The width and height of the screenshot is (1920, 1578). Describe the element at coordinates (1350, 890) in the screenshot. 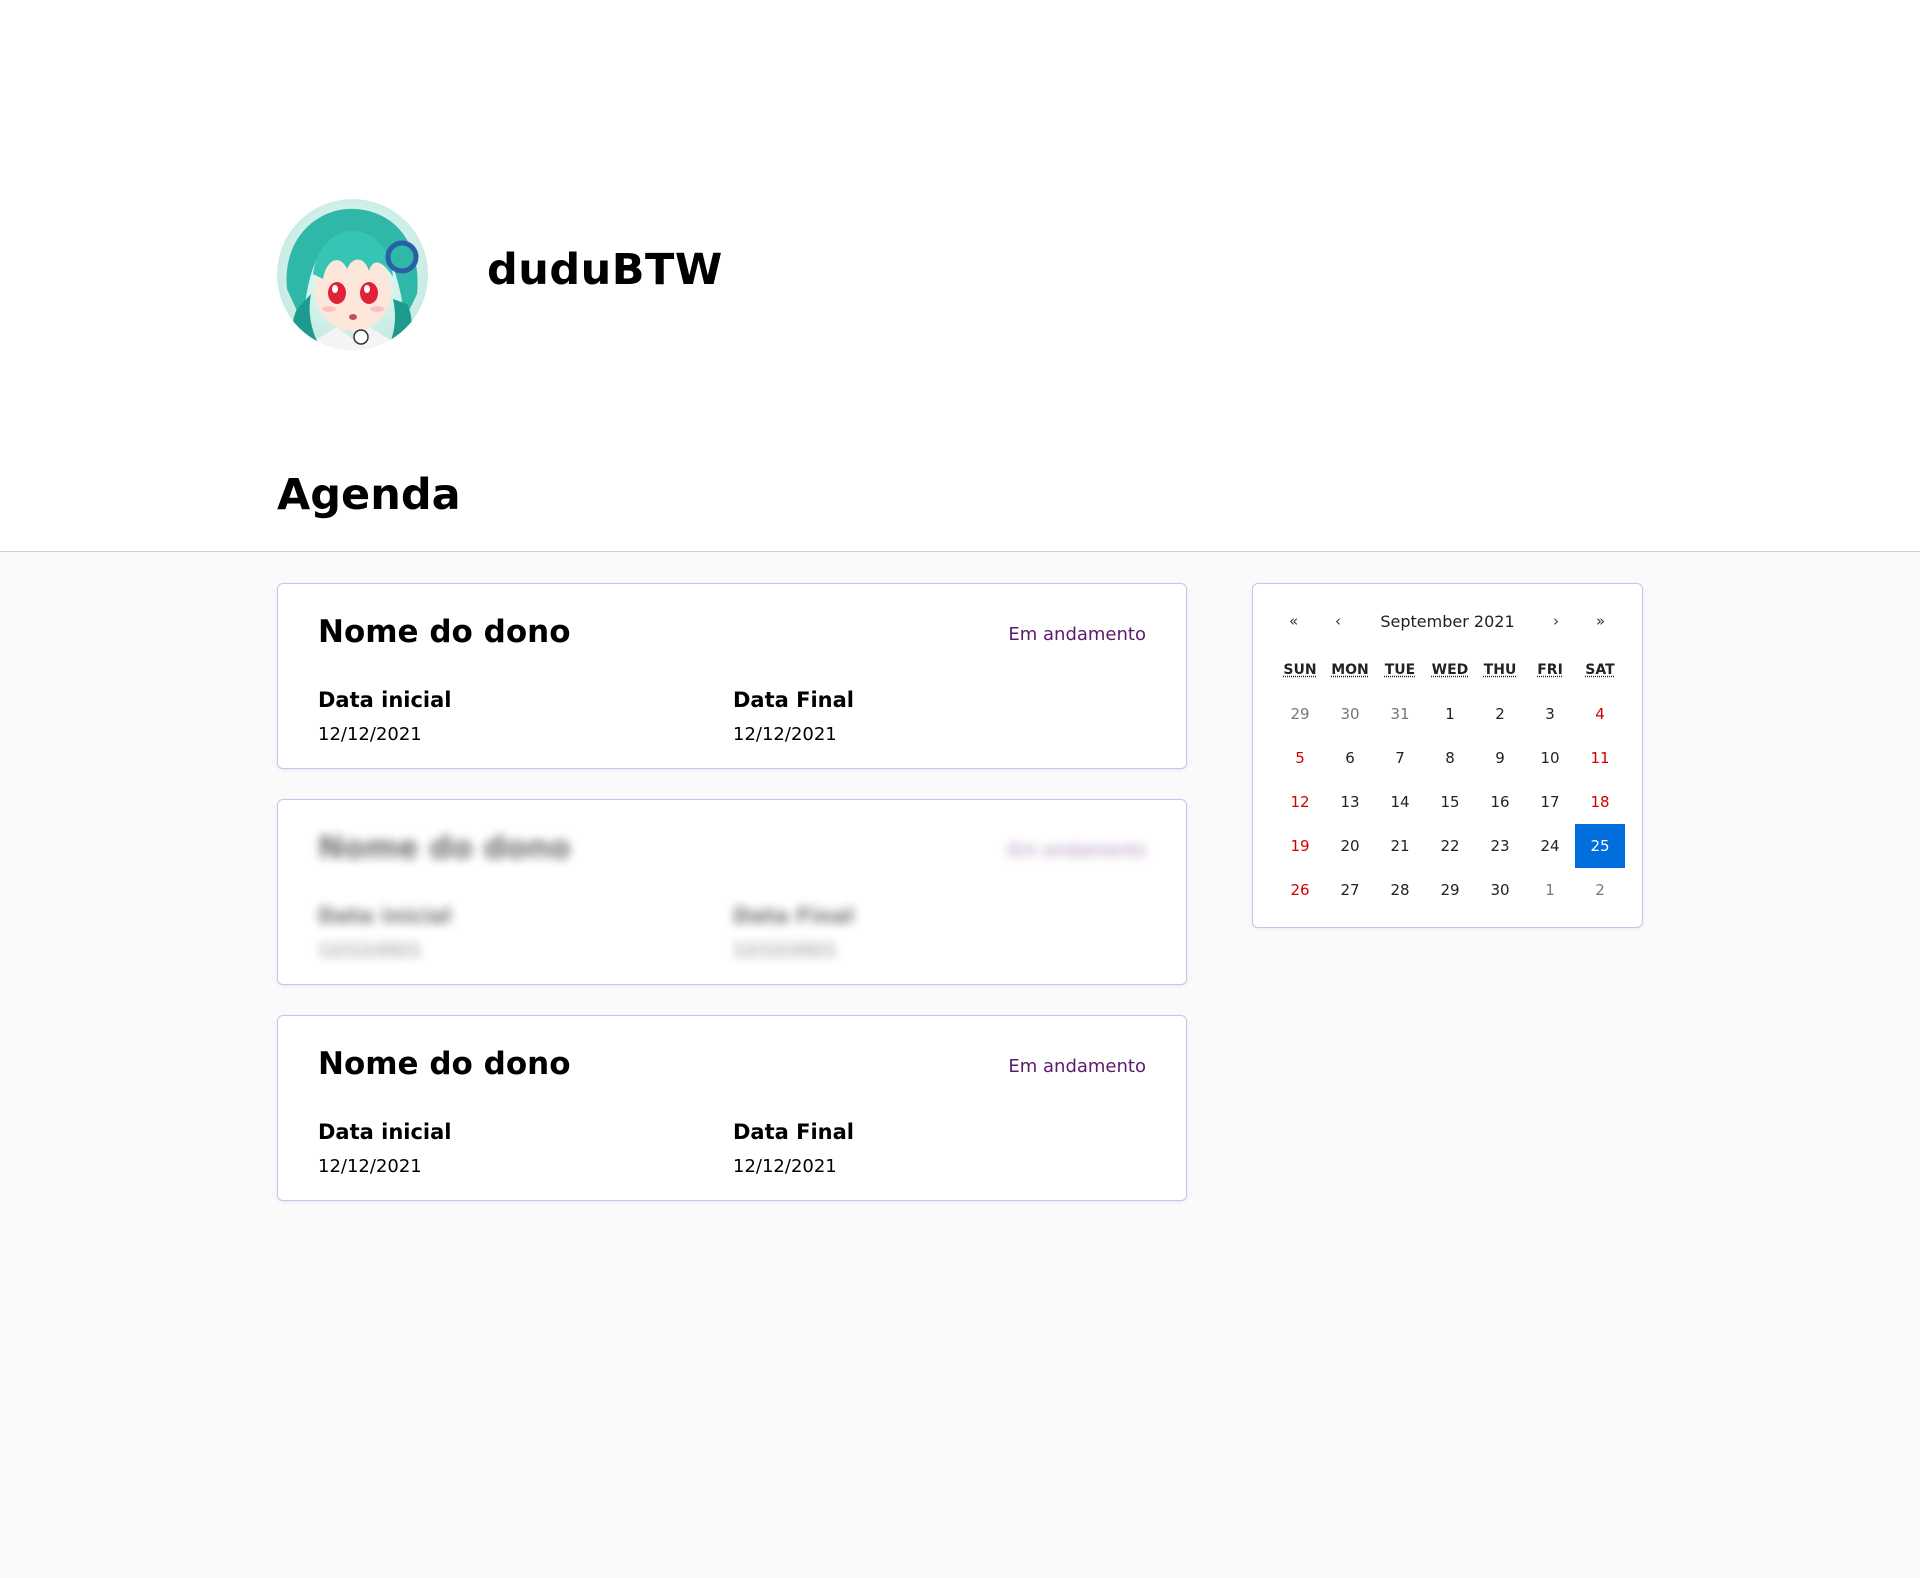

I see `calendar-day: 27` at that location.